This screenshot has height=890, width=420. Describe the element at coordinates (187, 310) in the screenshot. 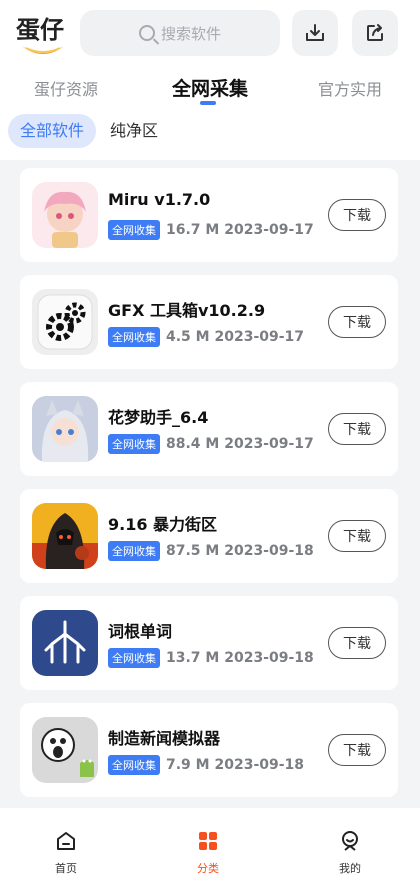

I see `app-name: GFX 工具箱v10.2.9` at that location.